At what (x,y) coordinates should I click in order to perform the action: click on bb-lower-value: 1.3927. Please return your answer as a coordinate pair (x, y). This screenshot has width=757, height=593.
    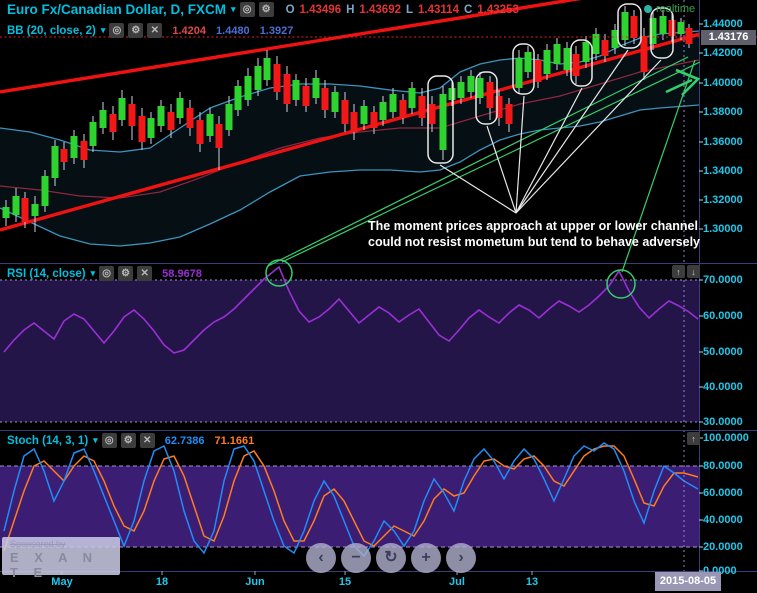
    Looking at the image, I should click on (276, 30).